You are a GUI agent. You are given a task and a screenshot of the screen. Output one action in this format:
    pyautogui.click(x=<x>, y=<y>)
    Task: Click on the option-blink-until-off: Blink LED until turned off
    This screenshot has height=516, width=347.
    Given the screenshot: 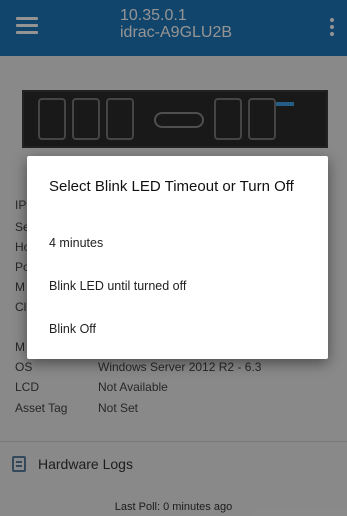 What is the action you would take?
    pyautogui.click(x=177, y=287)
    